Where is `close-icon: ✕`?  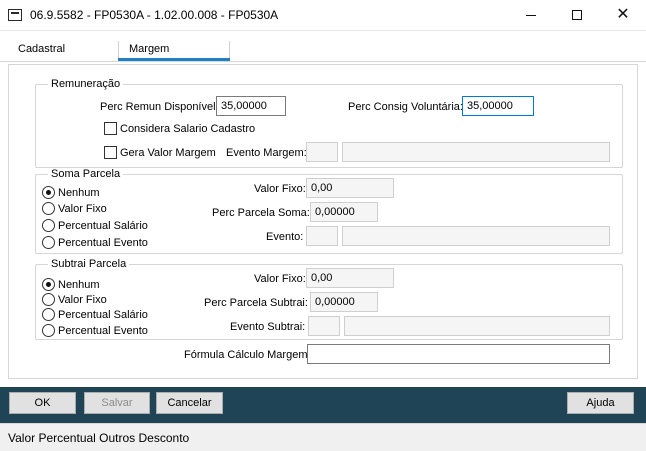 close-icon: ✕ is located at coordinates (623, 14).